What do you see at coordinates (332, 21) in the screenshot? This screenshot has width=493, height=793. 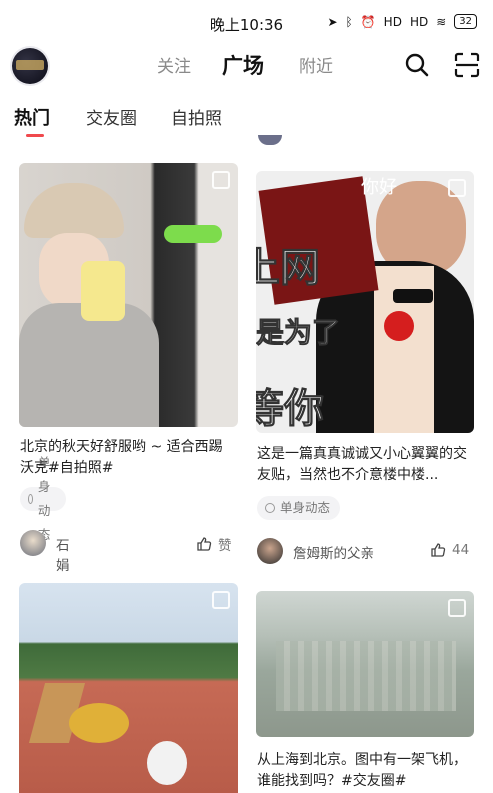 I see `location-icon: ➤` at bounding box center [332, 21].